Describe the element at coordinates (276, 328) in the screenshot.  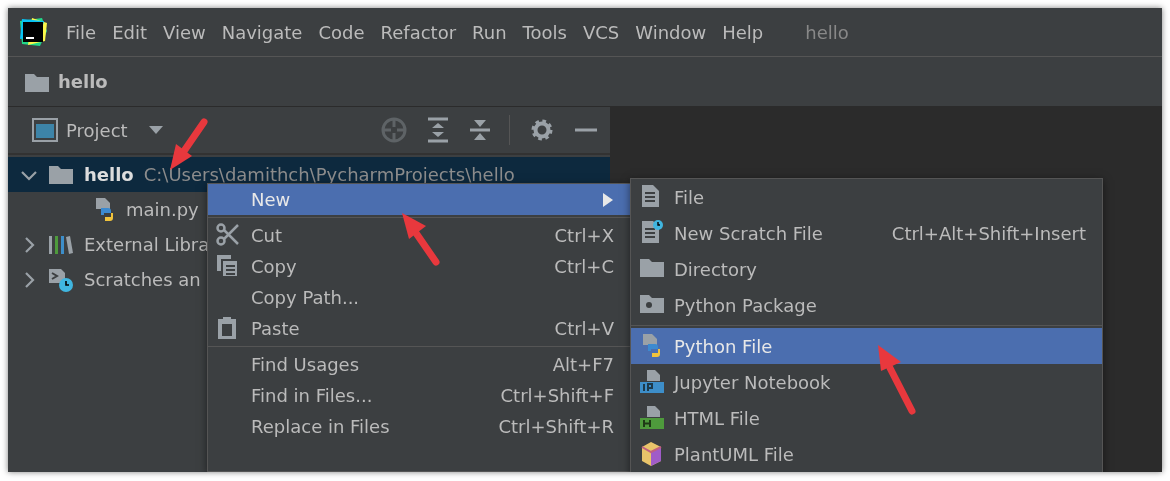
I see `menu-item-label: Paste` at that location.